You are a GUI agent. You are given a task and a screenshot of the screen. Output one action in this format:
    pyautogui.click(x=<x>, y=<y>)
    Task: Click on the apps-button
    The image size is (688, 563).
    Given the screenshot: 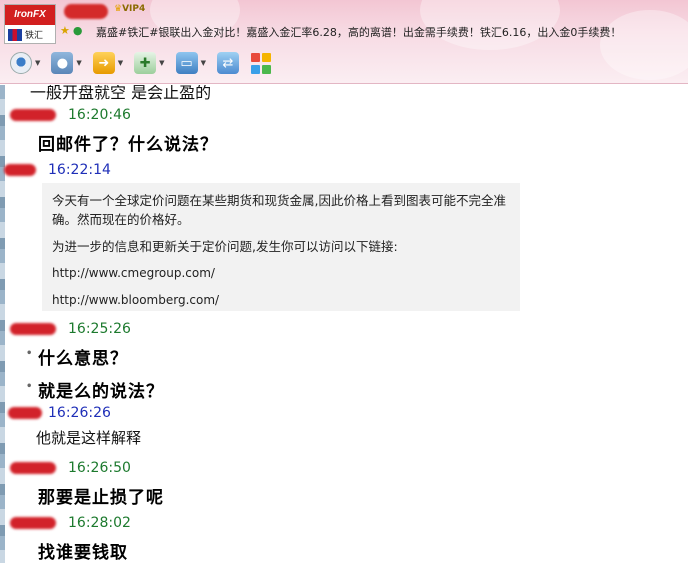 What is the action you would take?
    pyautogui.click(x=261, y=63)
    